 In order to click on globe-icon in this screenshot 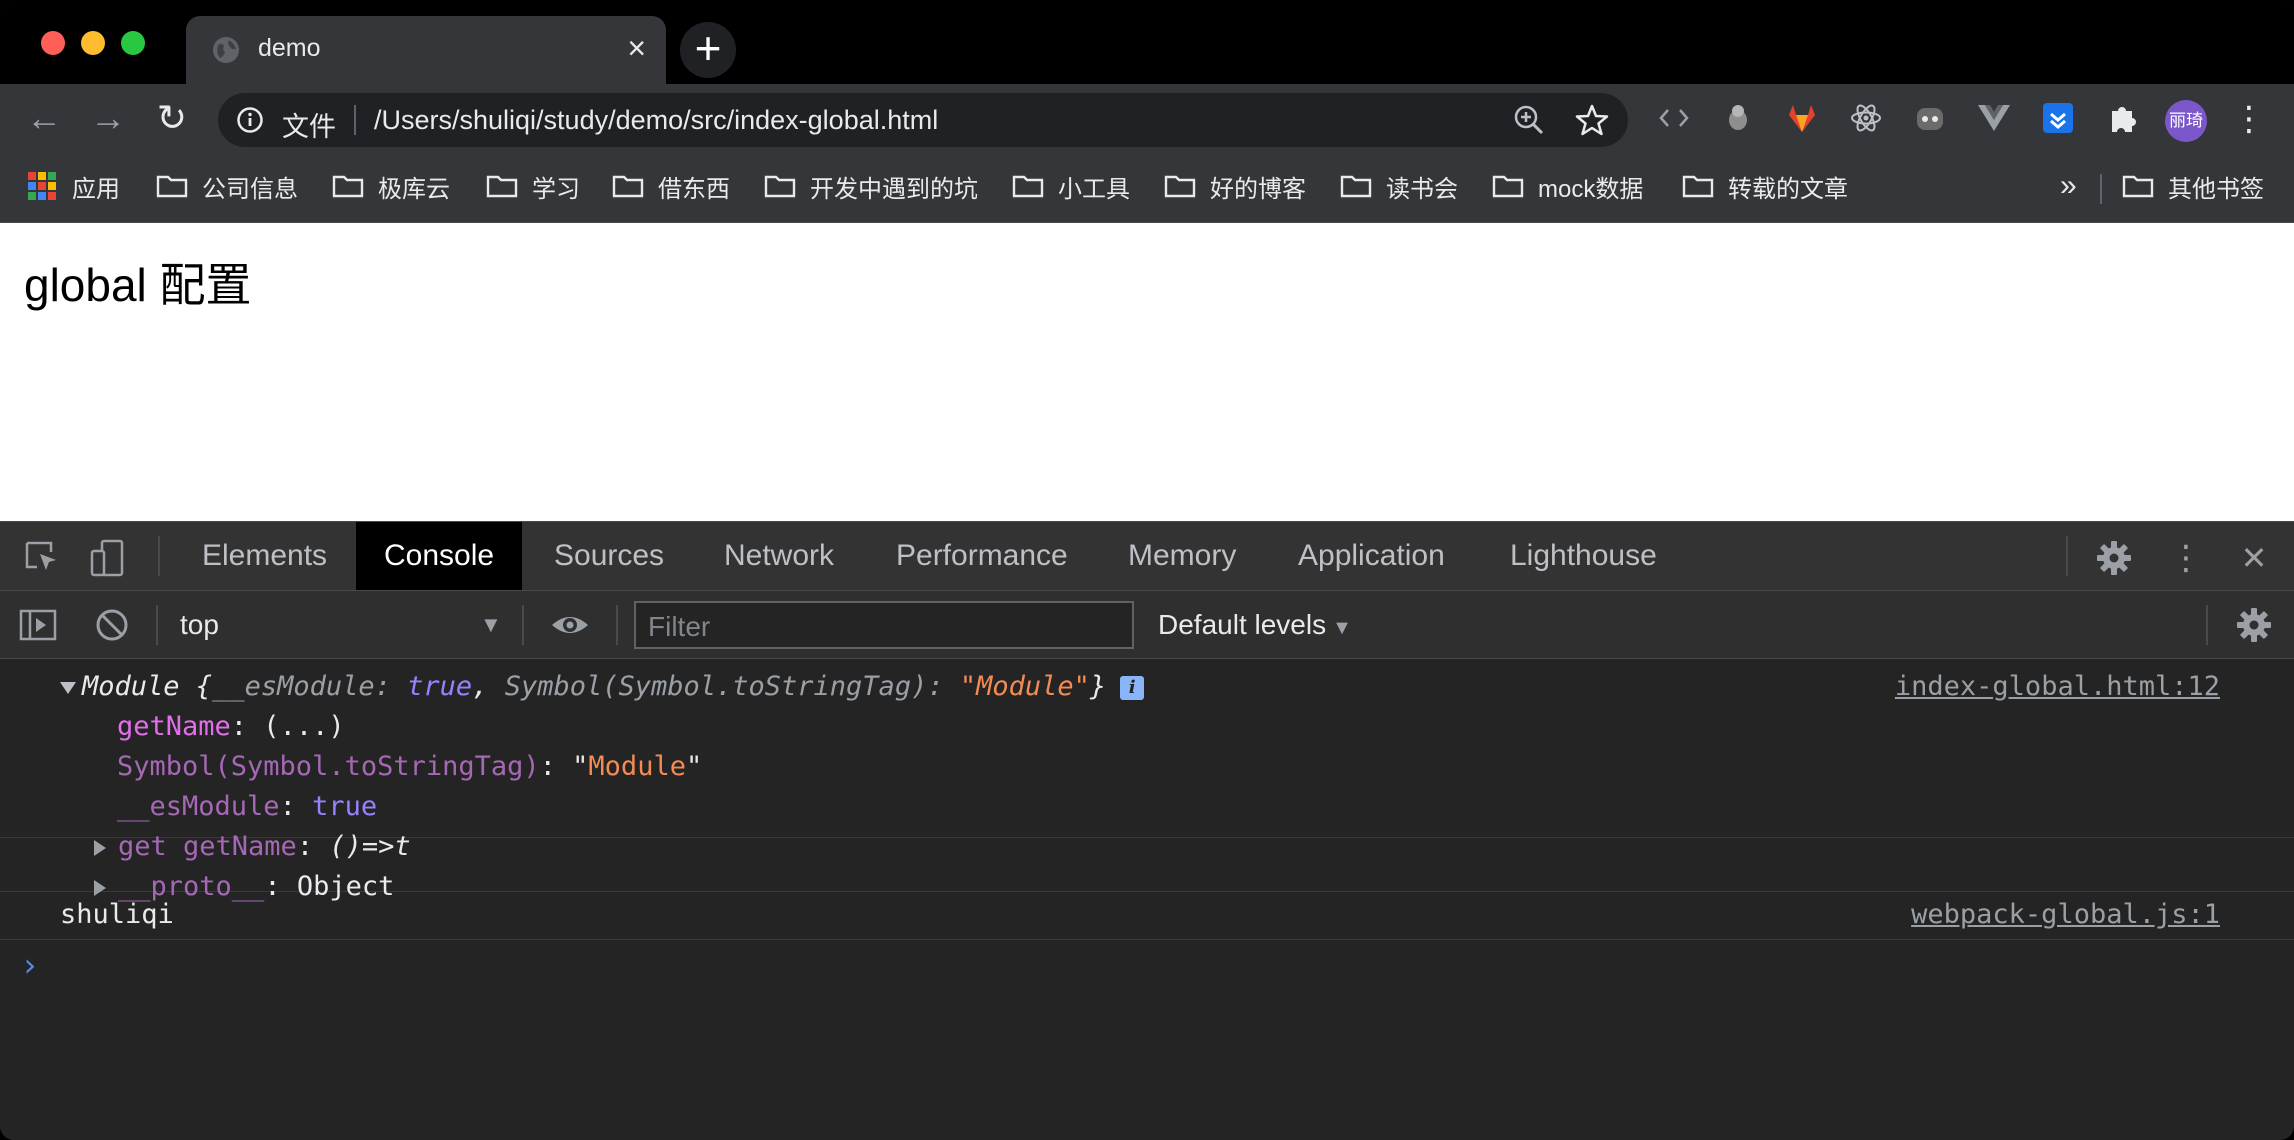, I will do `click(226, 50)`.